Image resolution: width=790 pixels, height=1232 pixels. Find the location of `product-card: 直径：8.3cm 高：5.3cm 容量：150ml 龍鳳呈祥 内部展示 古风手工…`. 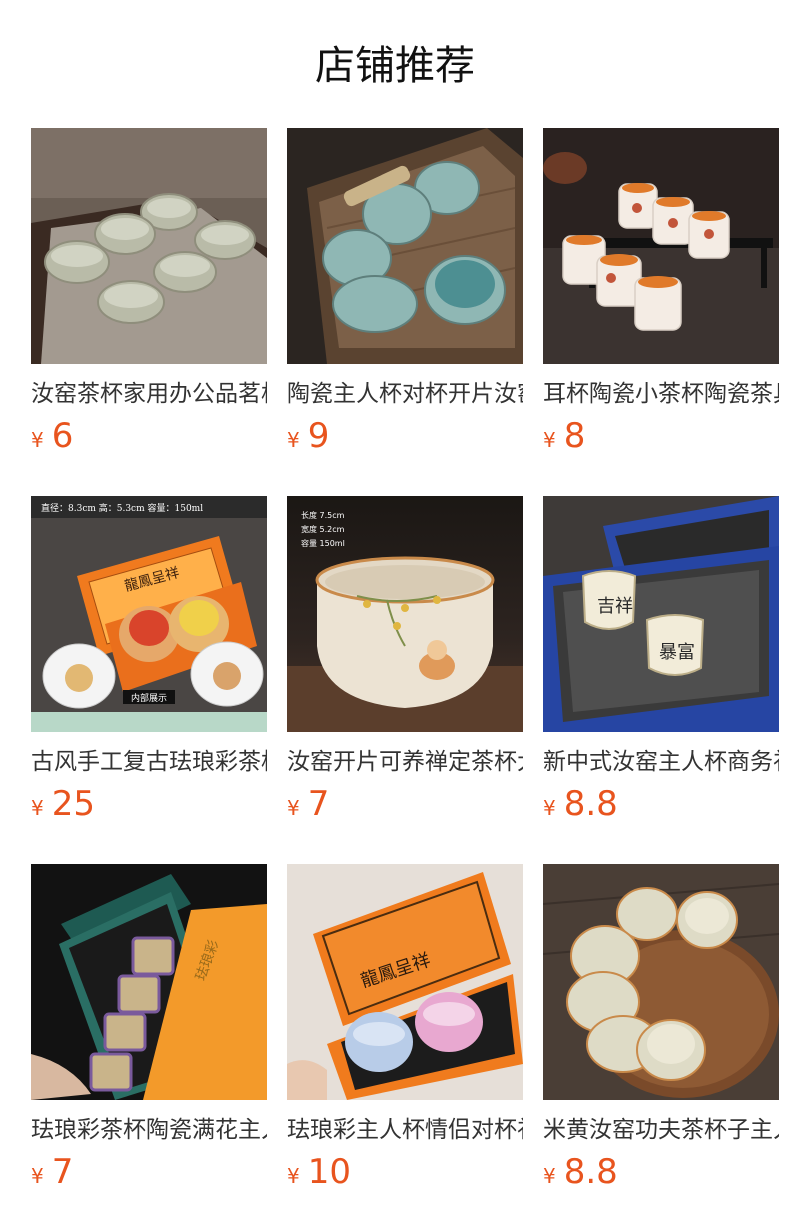

product-card: 直径：8.3cm 高：5.3cm 容量：150ml 龍鳳呈祥 内部展示 古风手工… is located at coordinates (149, 680).